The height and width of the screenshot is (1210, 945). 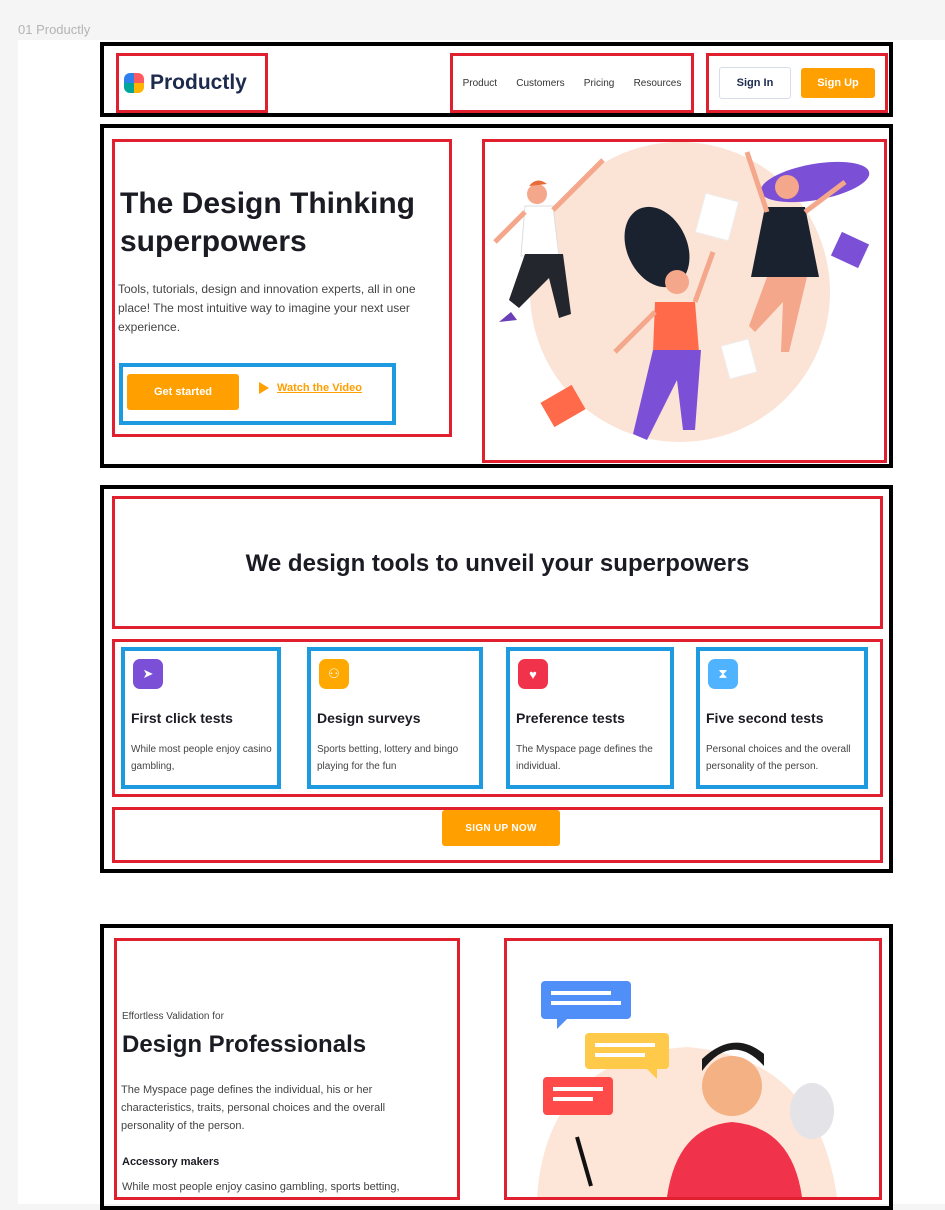 What do you see at coordinates (268, 222) in the screenshot?
I see `hero-title: The Design Thinking superpowers` at bounding box center [268, 222].